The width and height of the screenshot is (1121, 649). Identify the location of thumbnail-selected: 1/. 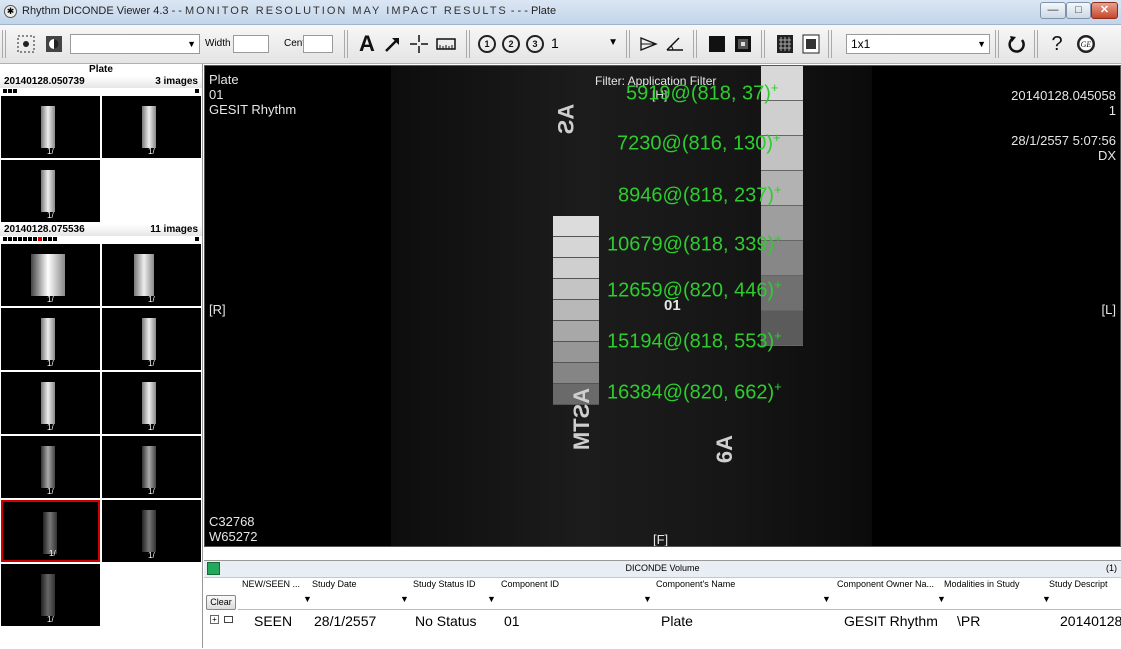
(50, 531).